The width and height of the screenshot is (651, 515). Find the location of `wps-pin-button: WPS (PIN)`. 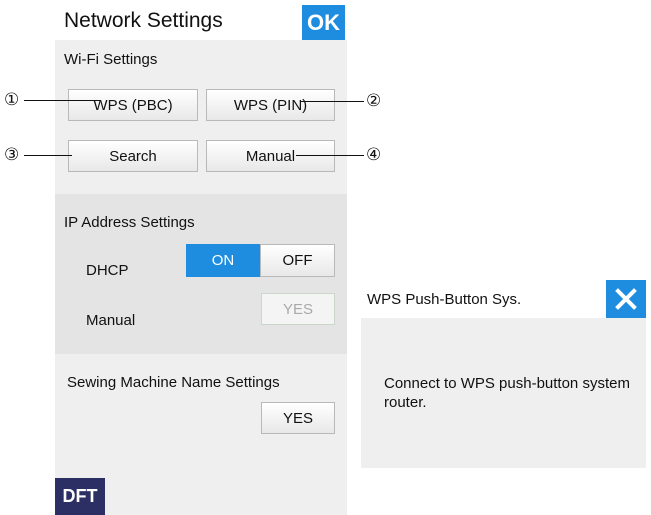

wps-pin-button: WPS (PIN) is located at coordinates (270, 105).